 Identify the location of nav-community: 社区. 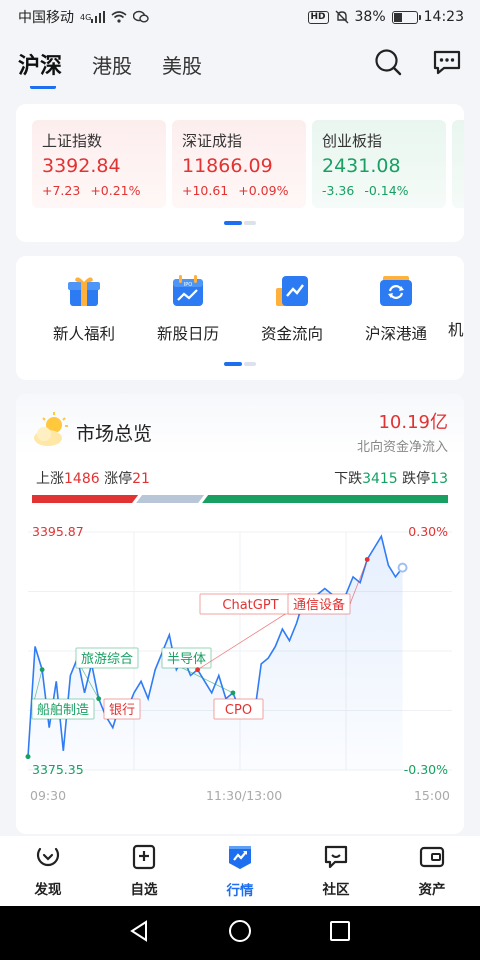
(336, 871).